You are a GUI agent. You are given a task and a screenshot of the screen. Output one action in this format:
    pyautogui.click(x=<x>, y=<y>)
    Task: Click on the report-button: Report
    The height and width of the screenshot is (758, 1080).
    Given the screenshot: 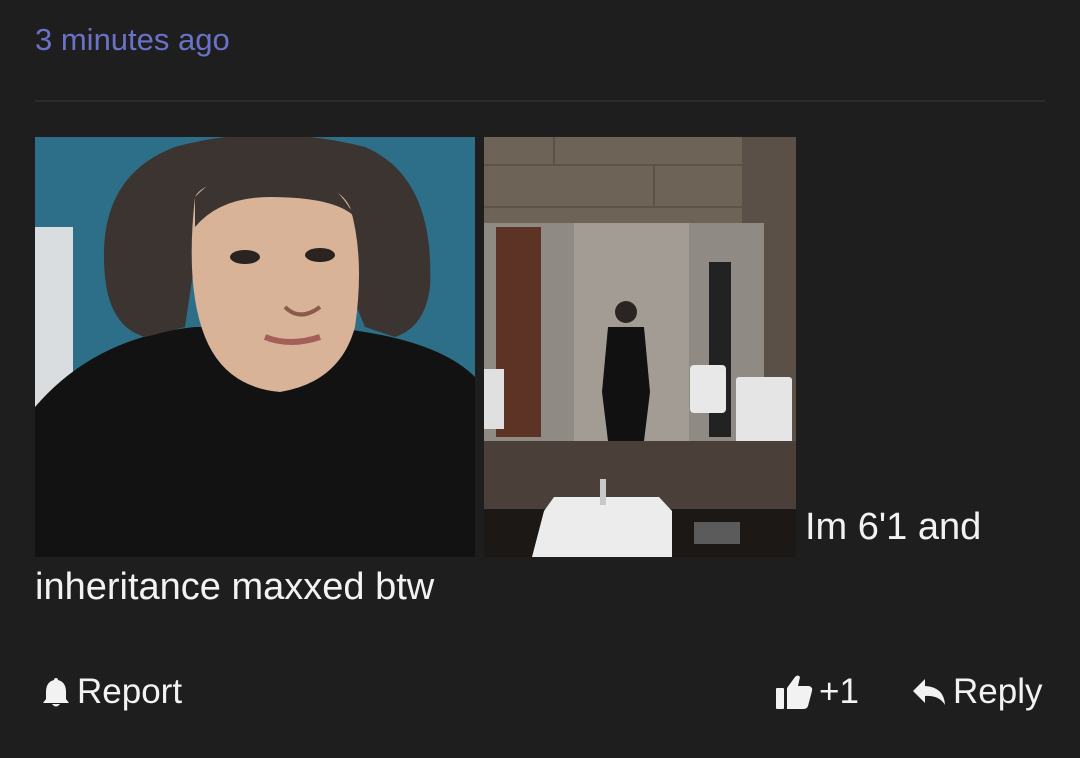 What is the action you would take?
    pyautogui.click(x=111, y=692)
    